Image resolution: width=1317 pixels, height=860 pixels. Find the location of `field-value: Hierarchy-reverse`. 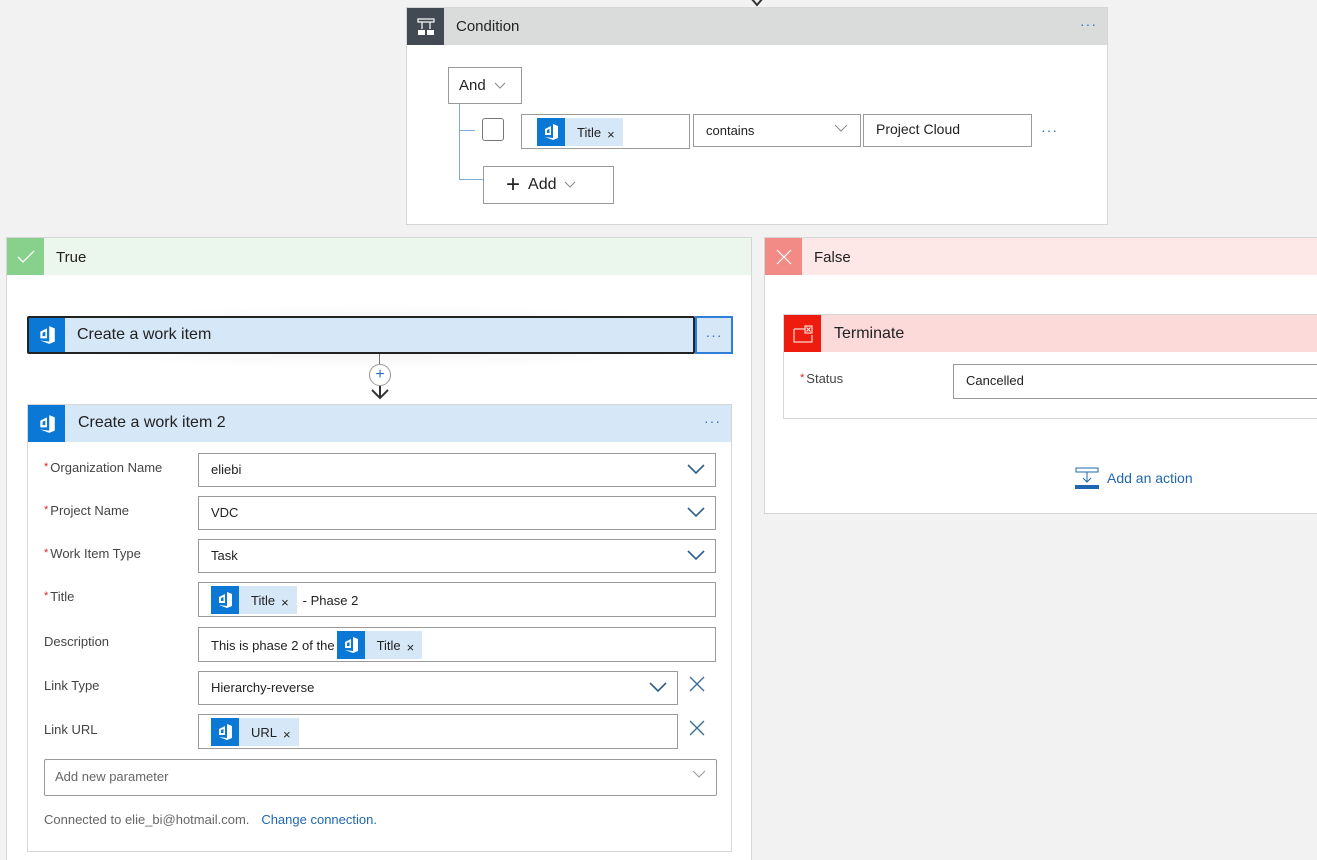

field-value: Hierarchy-reverse is located at coordinates (263, 687).